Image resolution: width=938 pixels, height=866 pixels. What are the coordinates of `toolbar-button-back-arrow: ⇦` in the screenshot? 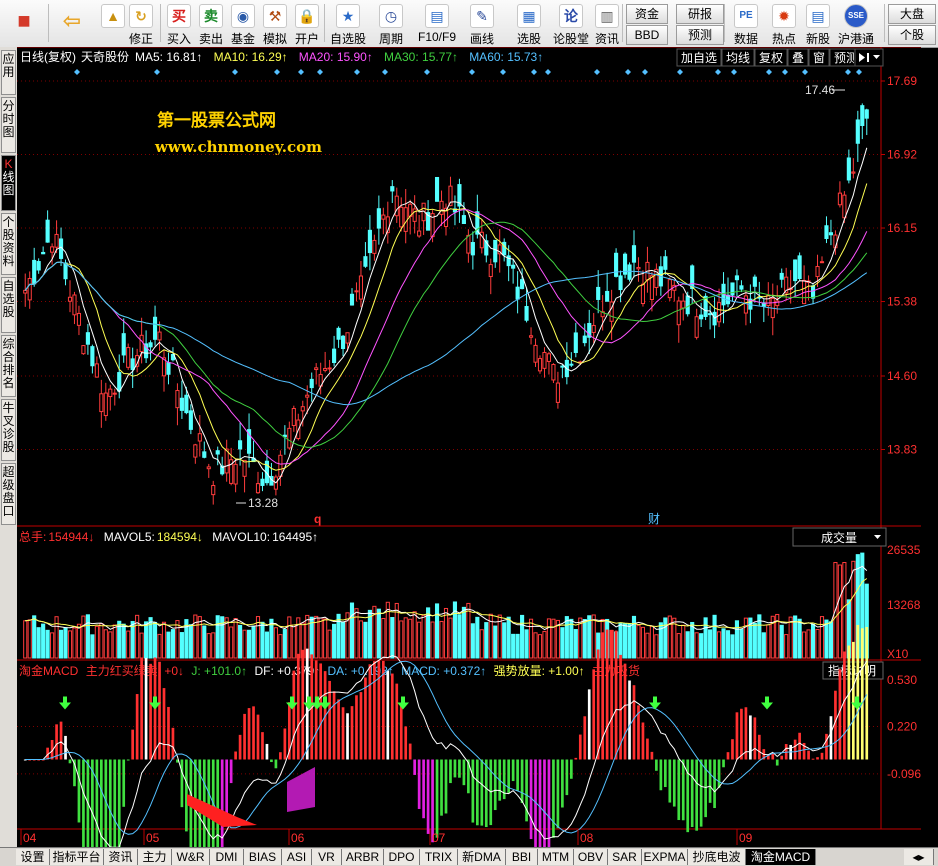 It's located at (72, 23).